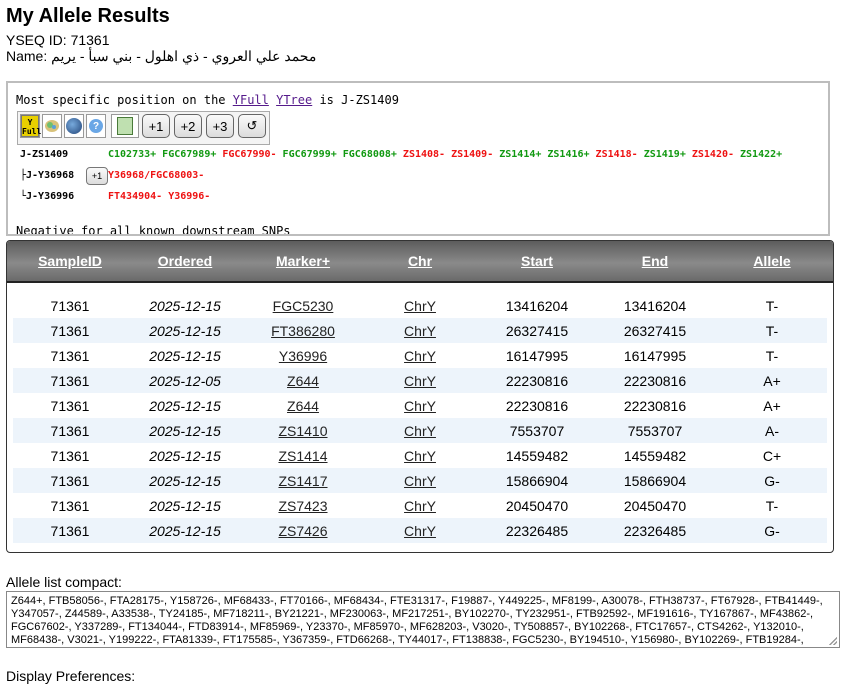  Describe the element at coordinates (420, 261) in the screenshot. I see `col-chr: Chr` at that location.